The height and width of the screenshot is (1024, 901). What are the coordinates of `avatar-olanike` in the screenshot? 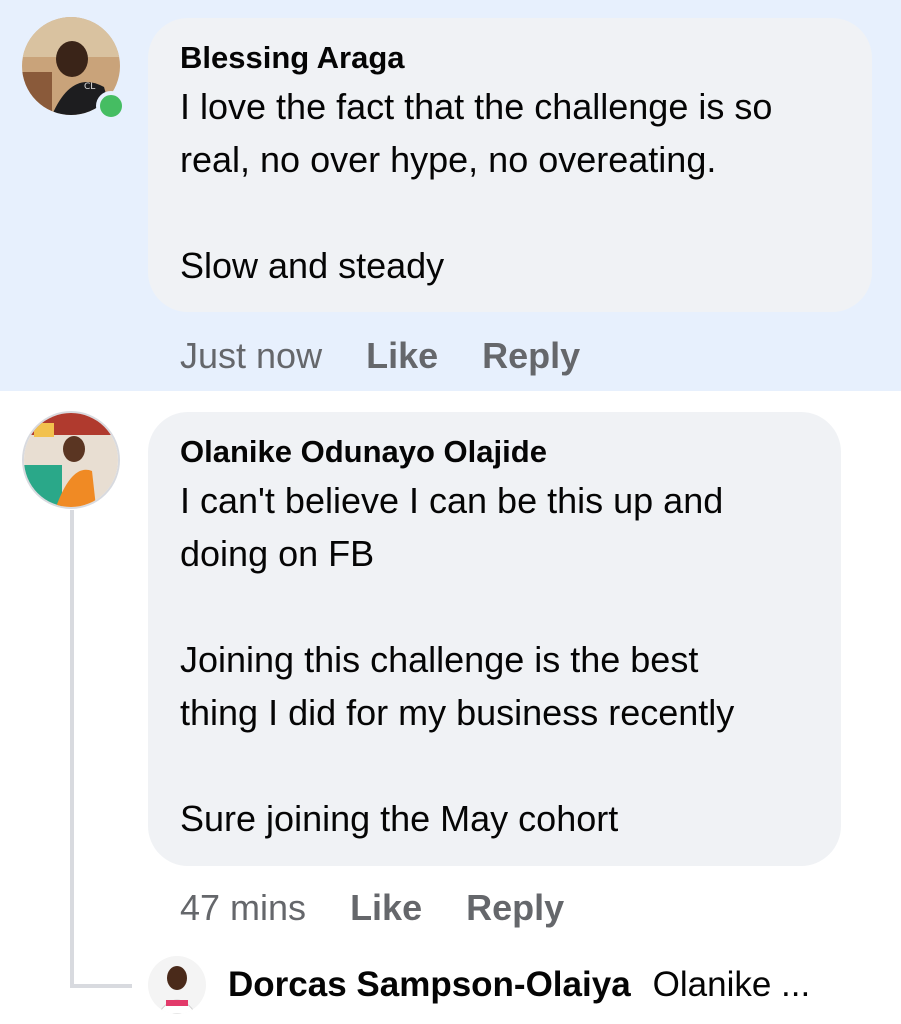 It's located at (71, 460).